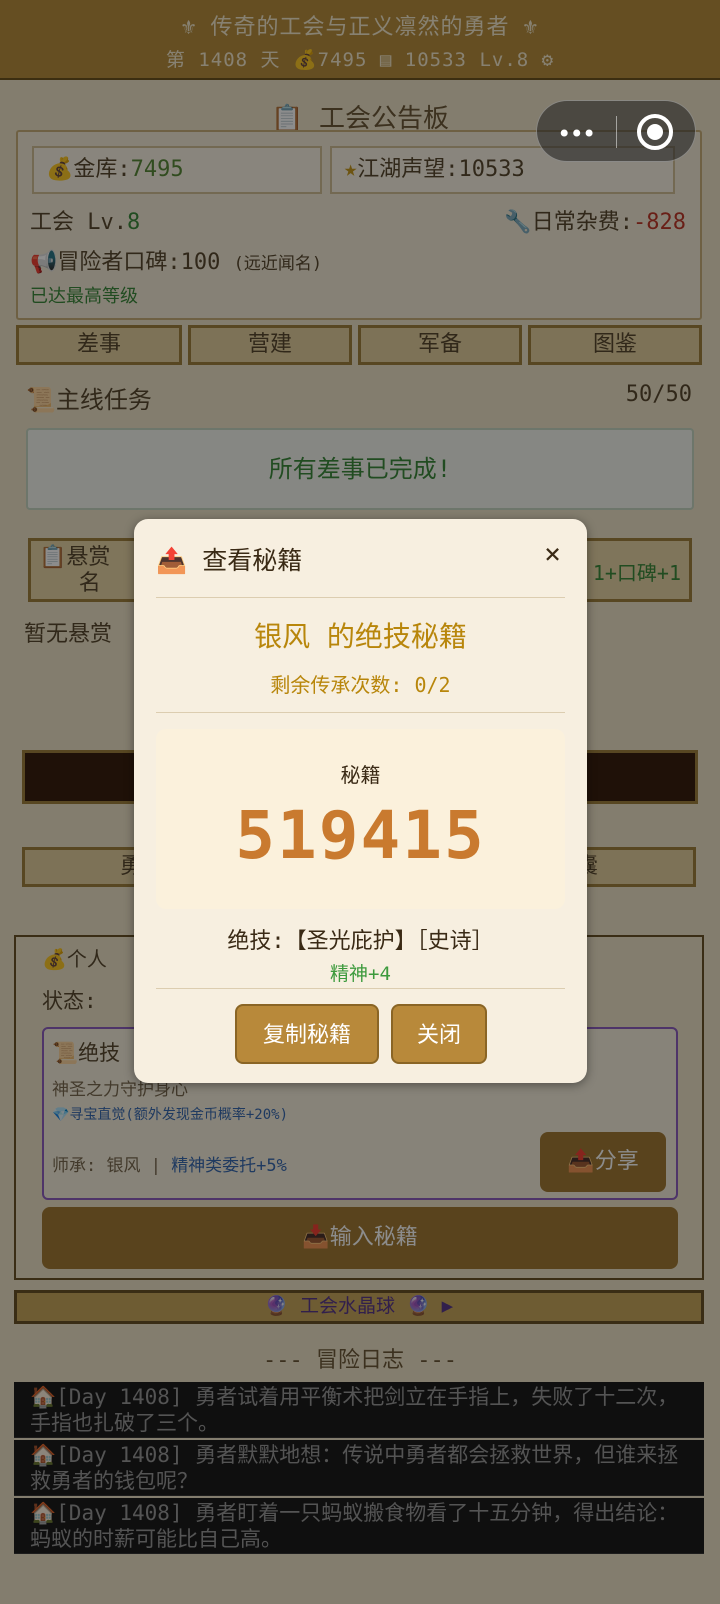 The height and width of the screenshot is (1604, 720). Describe the element at coordinates (172, 560) in the screenshot. I see `upload-tray-icon: 📤` at that location.